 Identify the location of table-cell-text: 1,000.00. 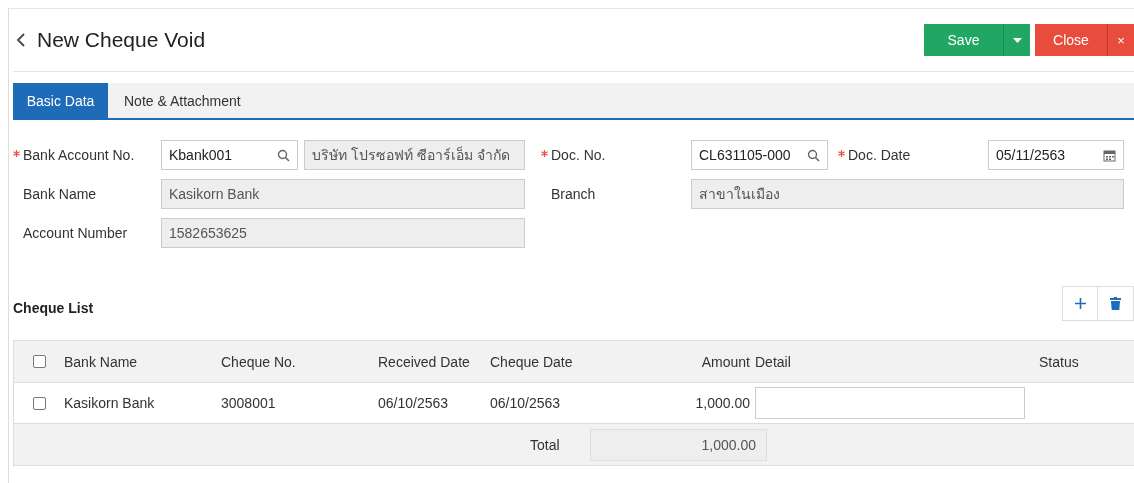
(722, 403).